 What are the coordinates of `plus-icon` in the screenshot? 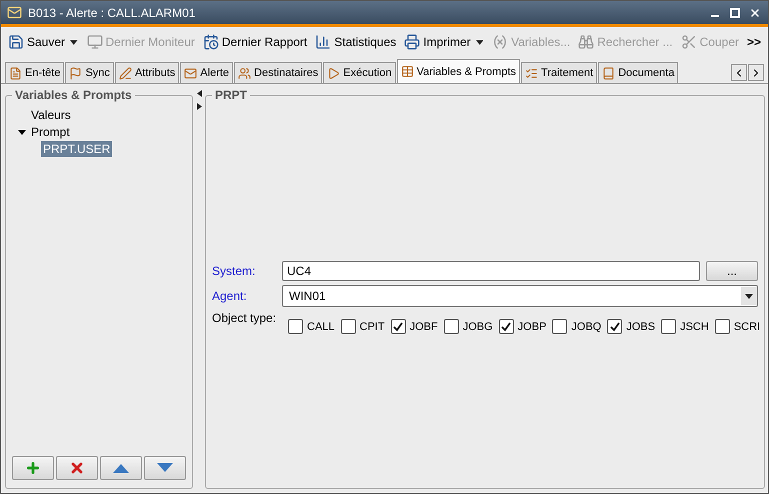 It's located at (33, 468).